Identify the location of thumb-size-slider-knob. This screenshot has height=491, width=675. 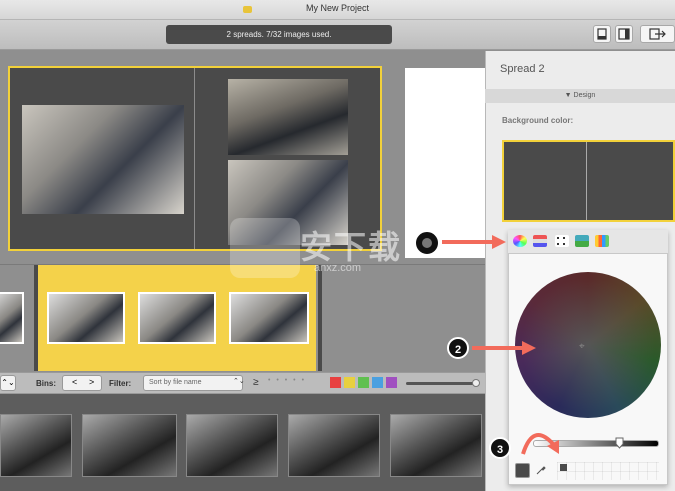
(476, 383).